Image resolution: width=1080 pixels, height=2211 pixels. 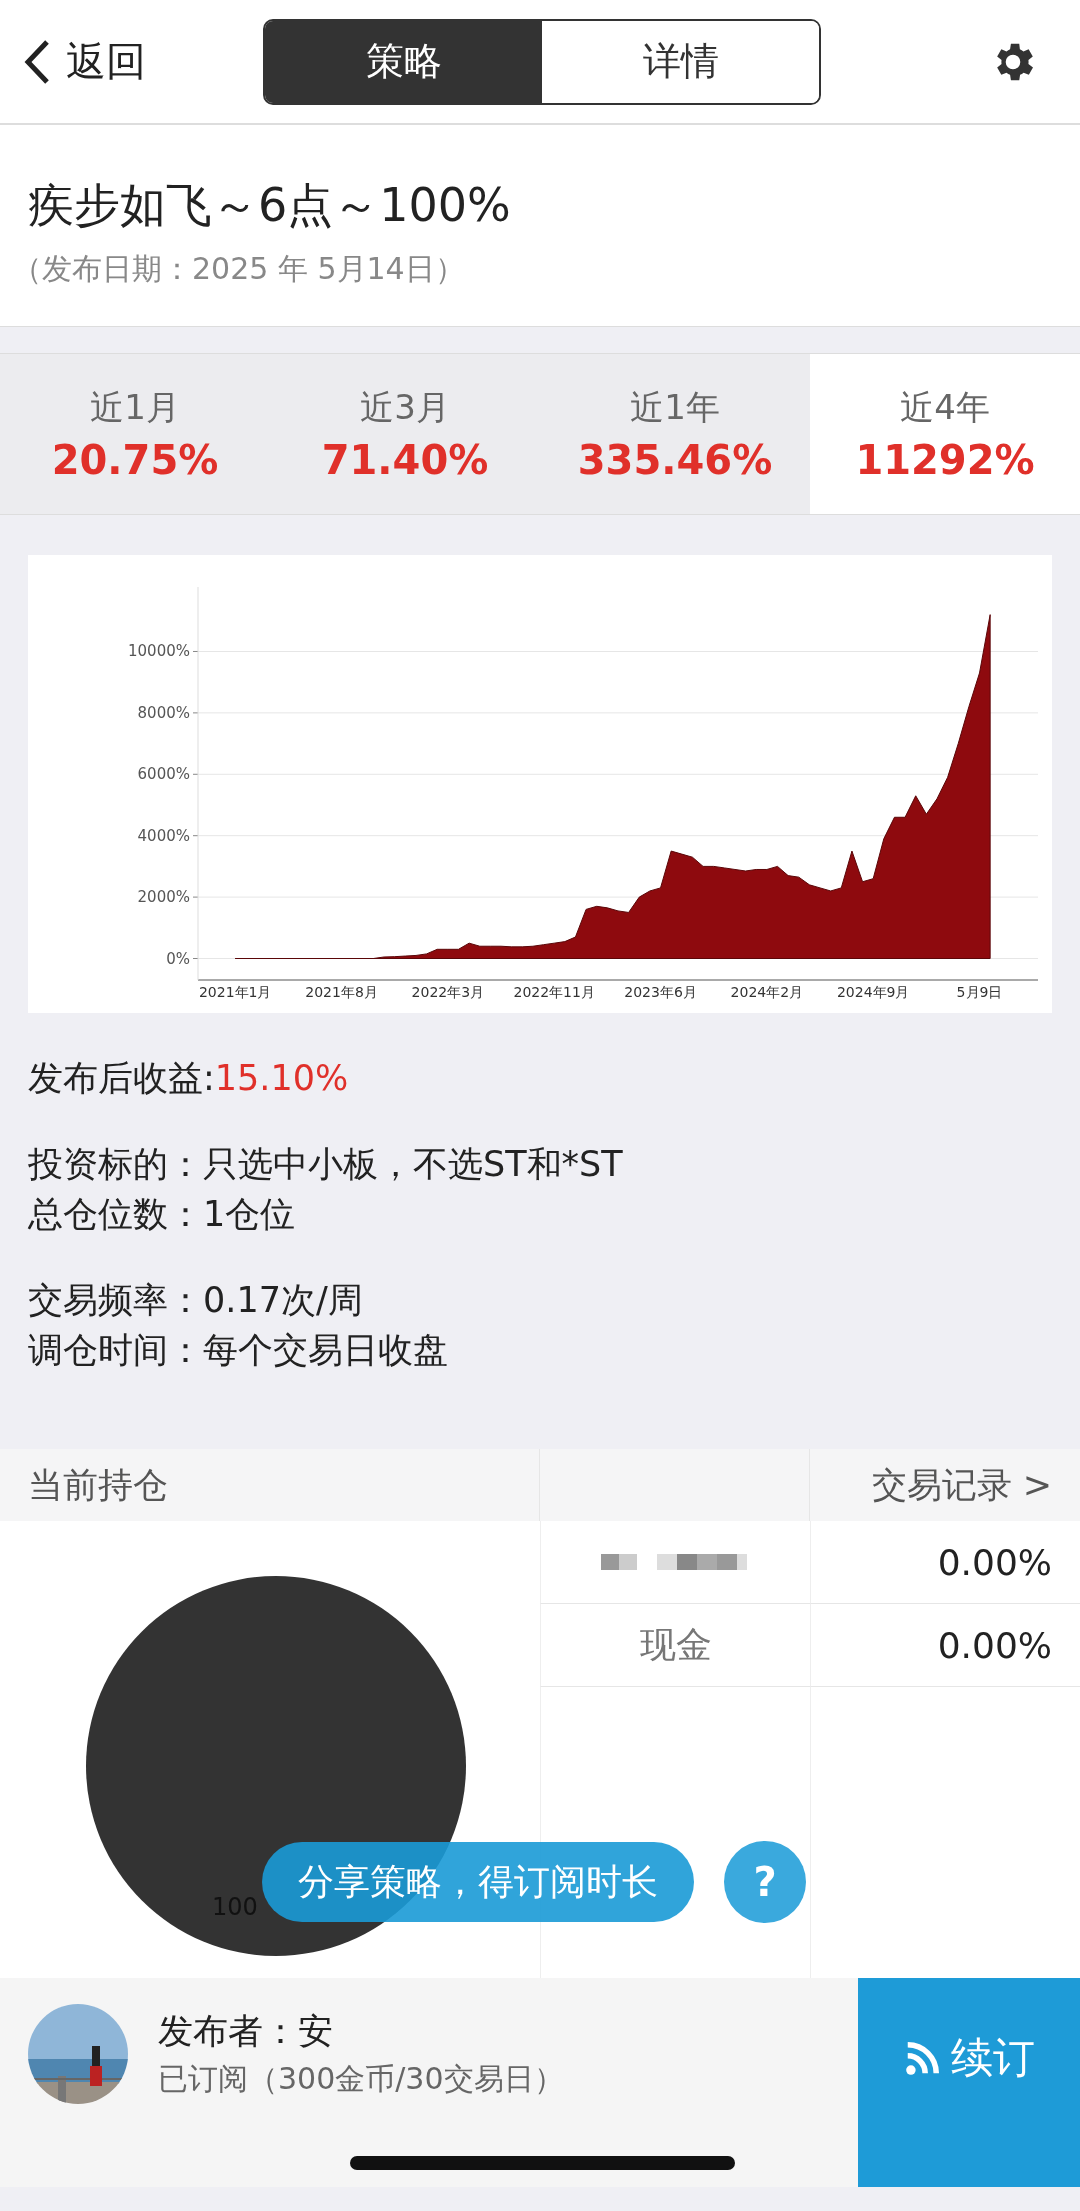 I want to click on holdings-title: 当前持仓, so click(x=270, y=1485).